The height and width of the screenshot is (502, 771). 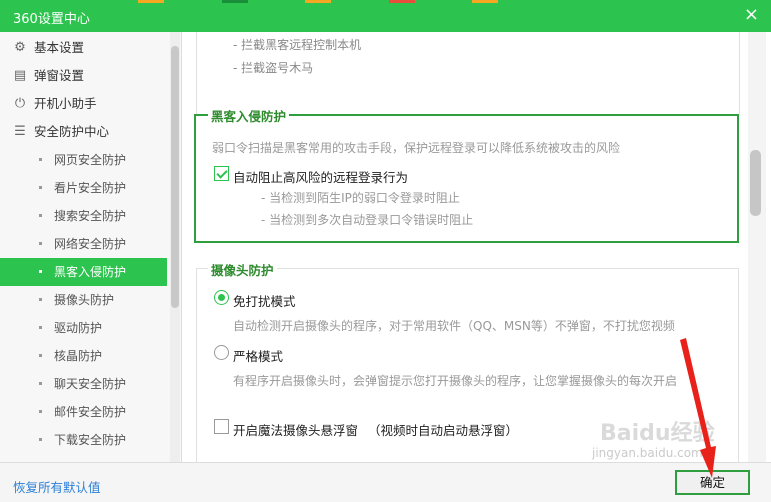 I want to click on sidebar-item-security-center: ☰ 安全防护中心, so click(x=85, y=132).